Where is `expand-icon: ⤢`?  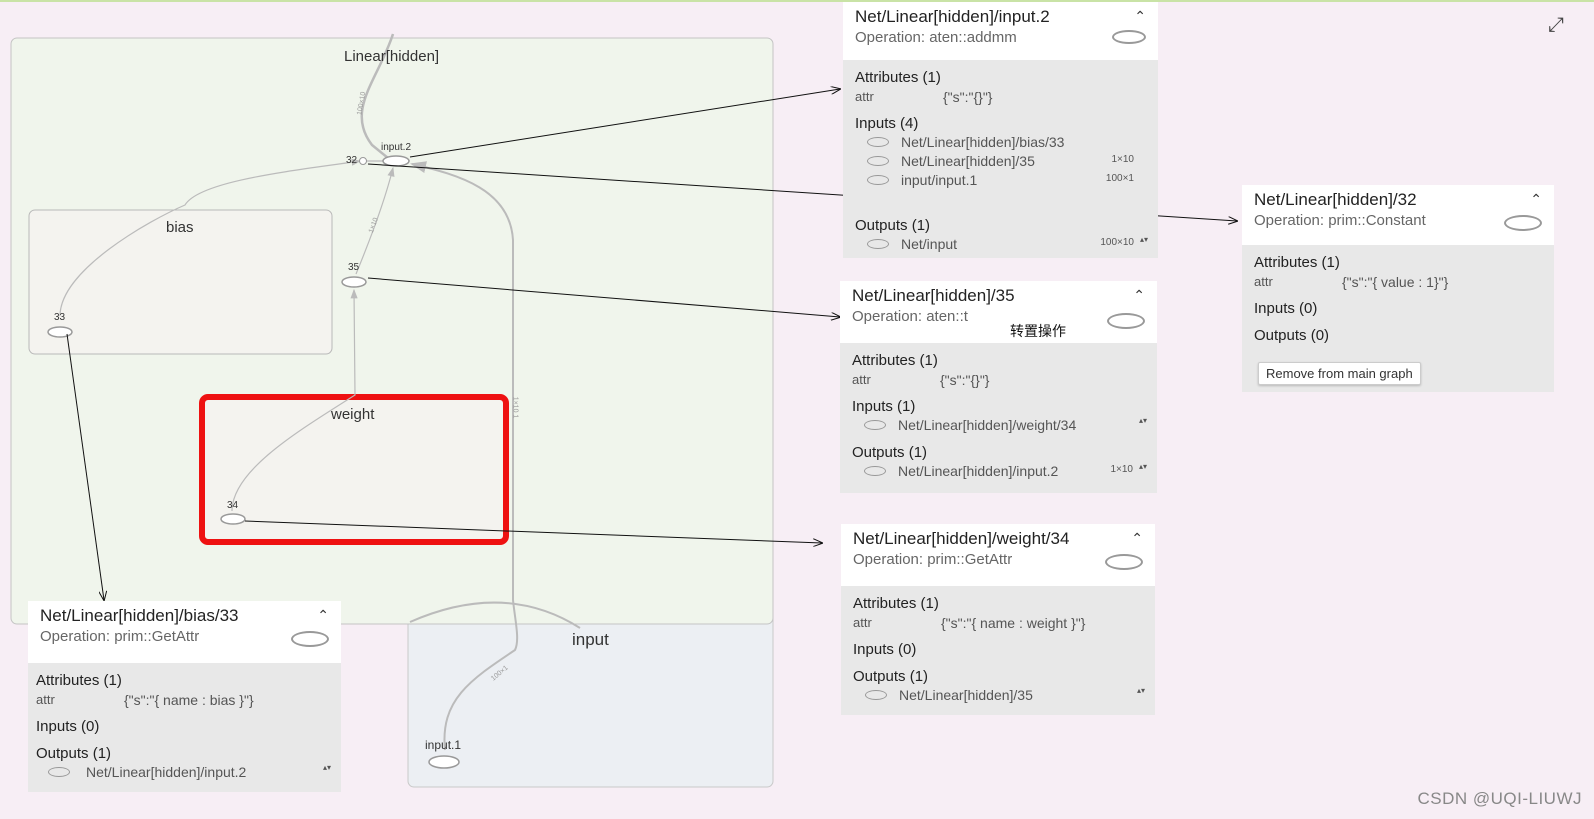 expand-icon: ⤢ is located at coordinates (1556, 25).